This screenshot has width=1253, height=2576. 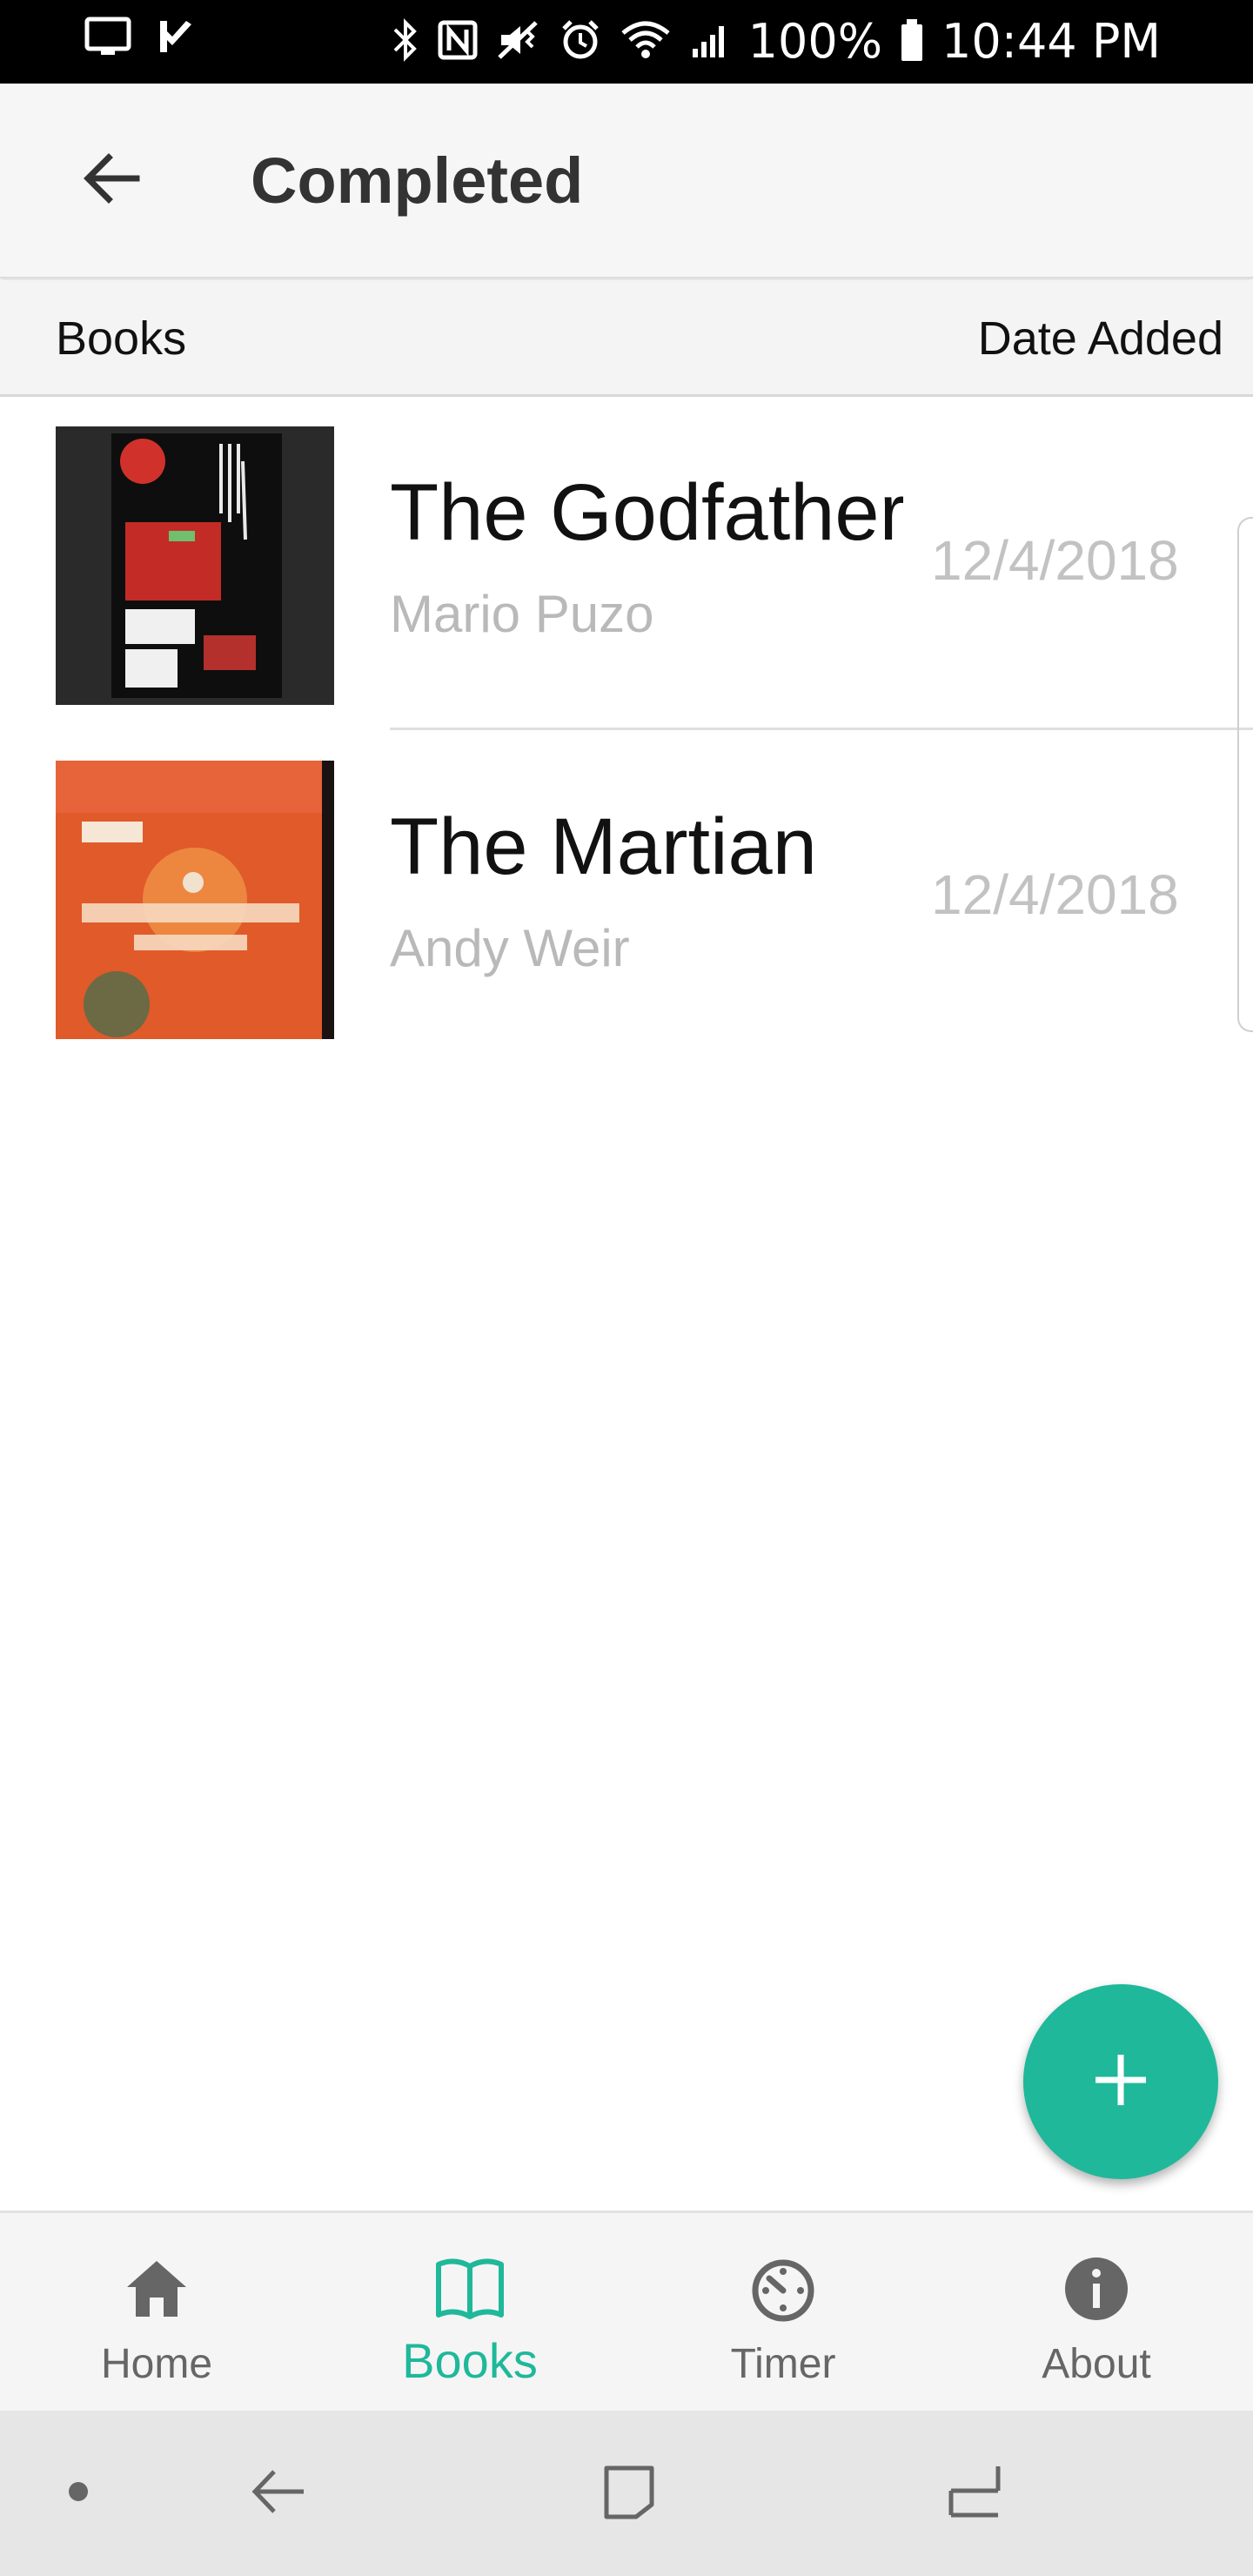 I want to click on nav-item-books: Books, so click(x=470, y=2313).